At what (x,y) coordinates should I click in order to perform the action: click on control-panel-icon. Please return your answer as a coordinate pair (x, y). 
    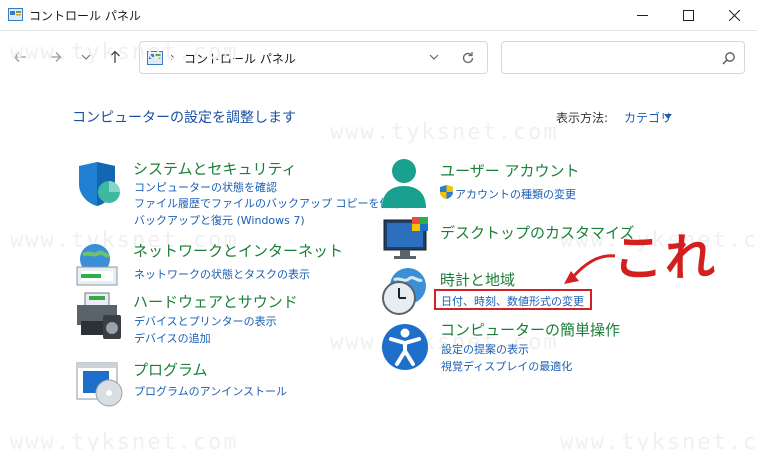
    Looking at the image, I should click on (15, 14).